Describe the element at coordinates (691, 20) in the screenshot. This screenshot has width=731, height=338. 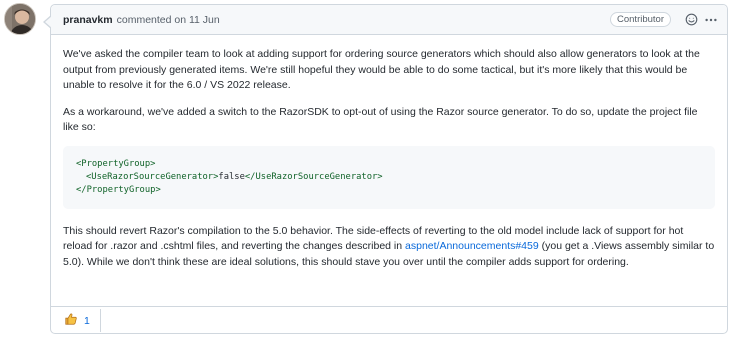
I see `smiley-icon` at that location.